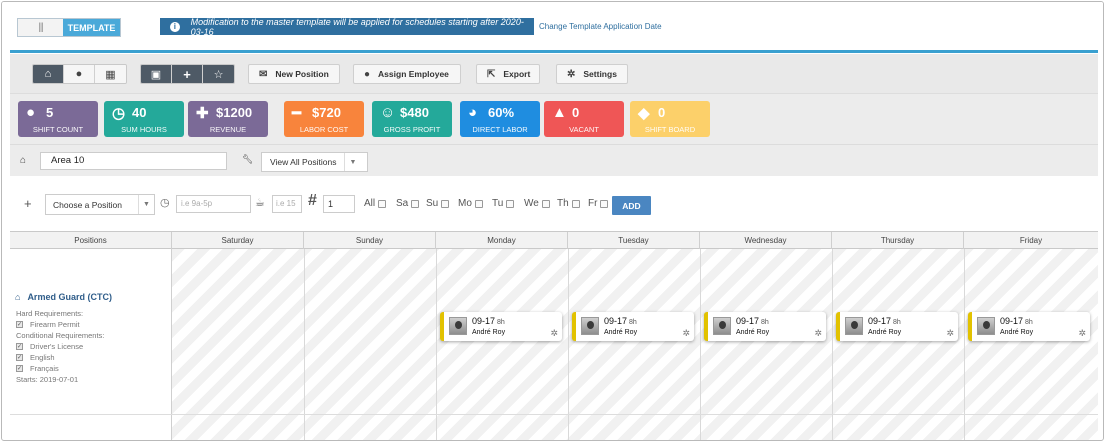  I want to click on requirement-text: Driver's License, so click(57, 346).